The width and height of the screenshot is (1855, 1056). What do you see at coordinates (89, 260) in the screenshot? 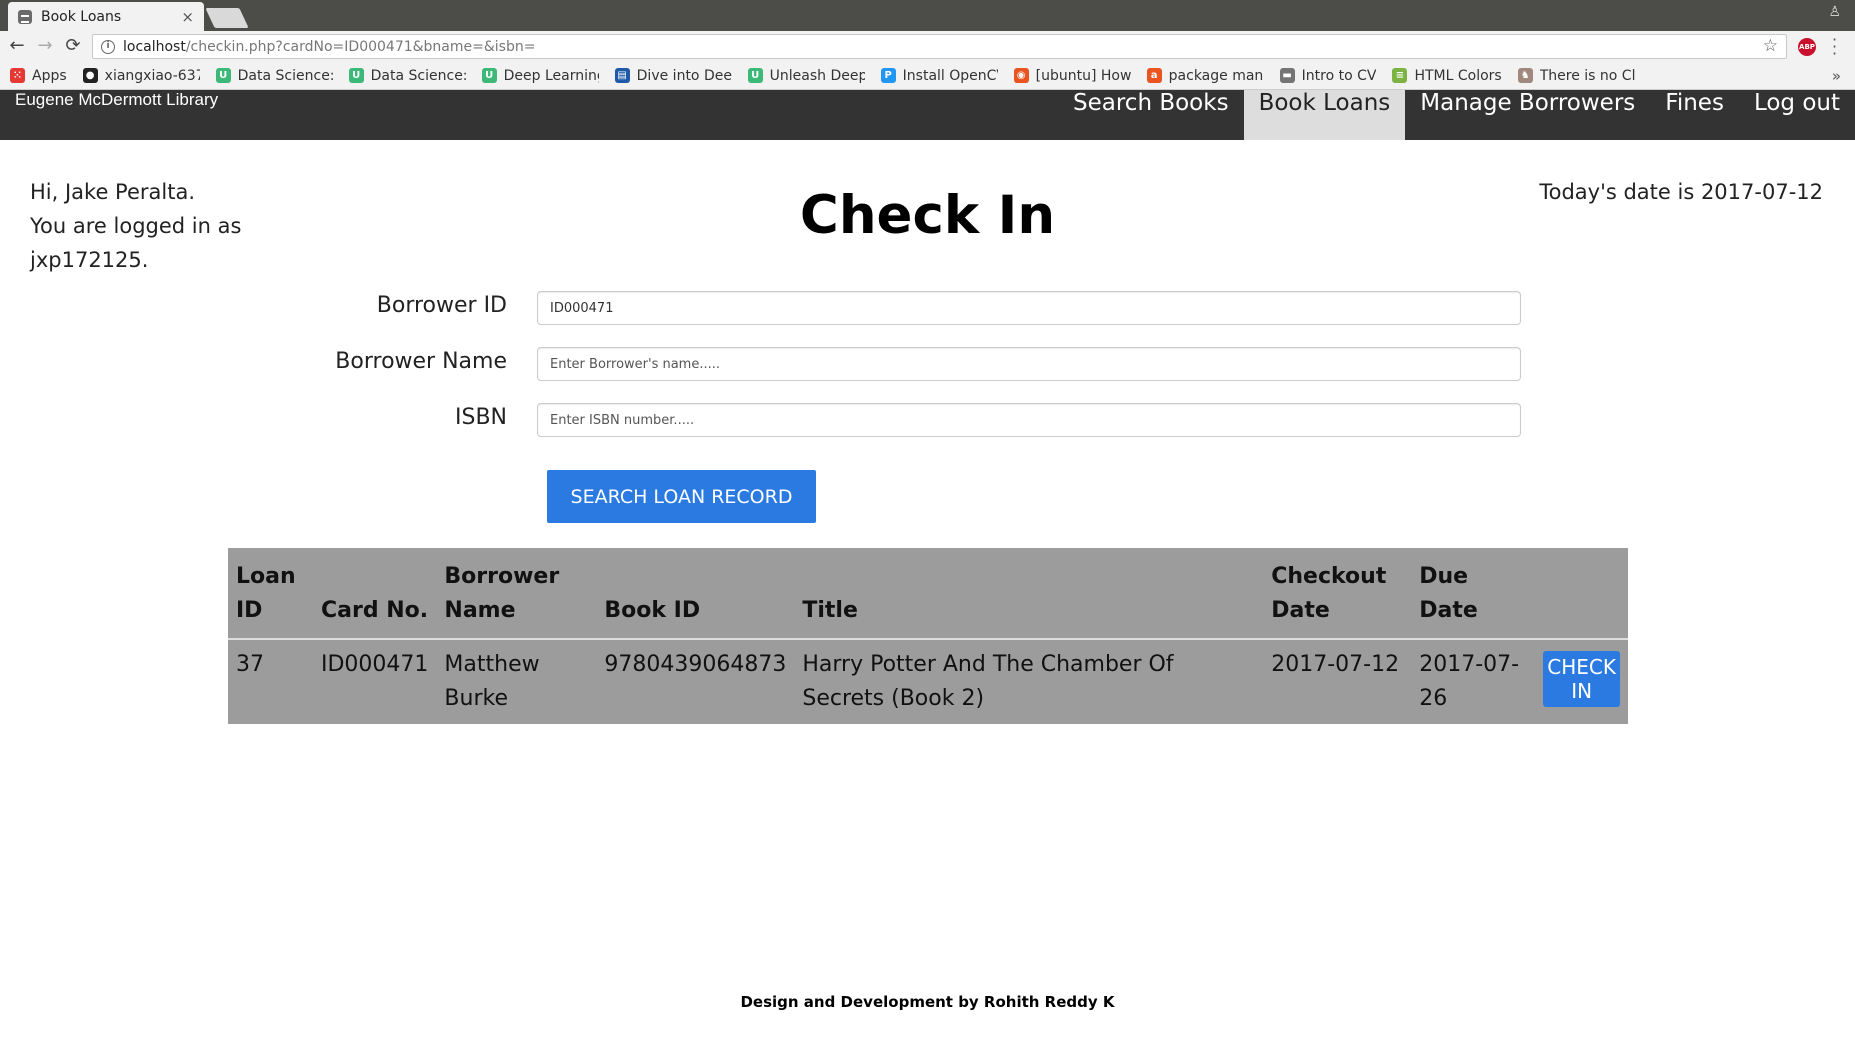
I see `username: jxp172125.` at bounding box center [89, 260].